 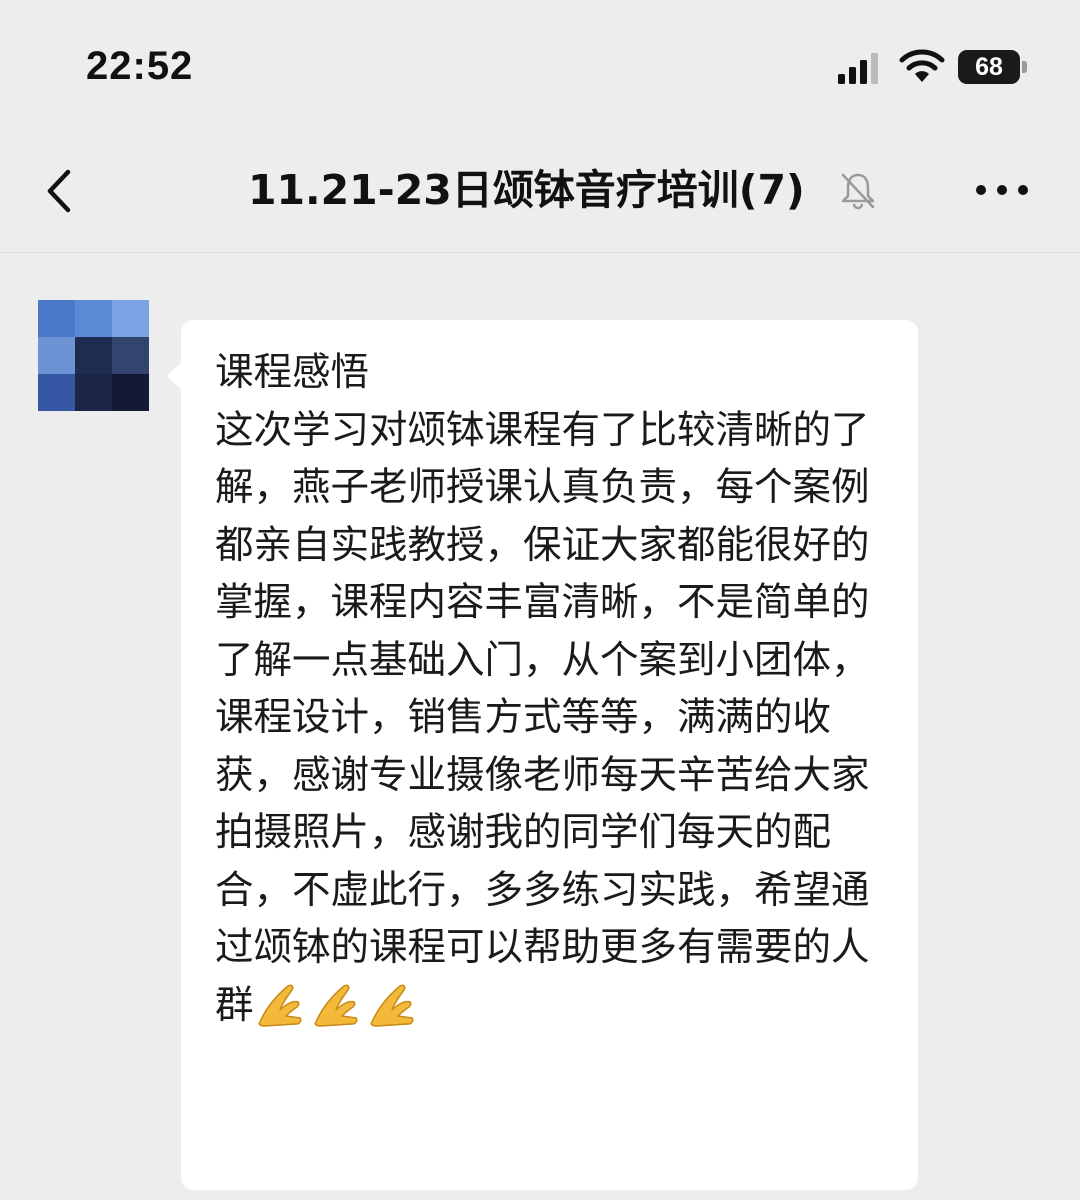 What do you see at coordinates (60, 191) in the screenshot?
I see `chevron-left-icon` at bounding box center [60, 191].